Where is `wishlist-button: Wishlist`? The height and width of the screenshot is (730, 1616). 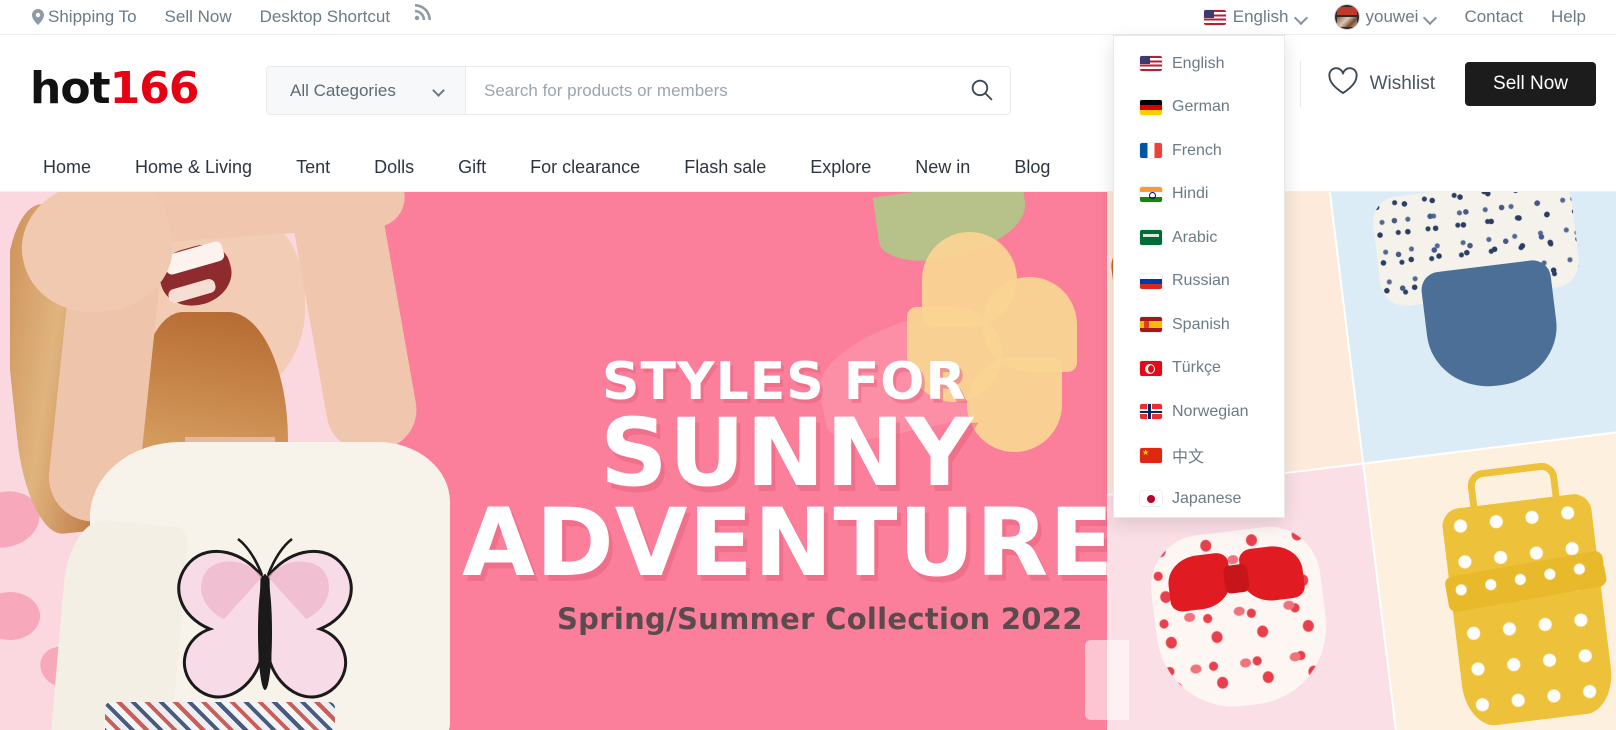
wishlist-button: Wishlist is located at coordinates (1381, 84).